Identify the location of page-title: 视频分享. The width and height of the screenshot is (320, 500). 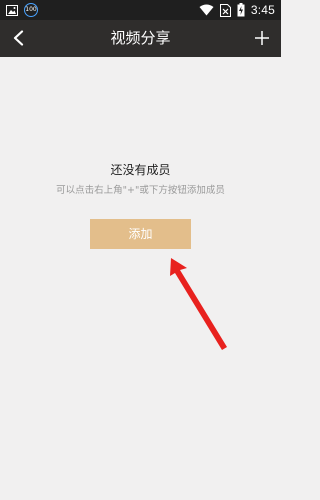
(140, 38).